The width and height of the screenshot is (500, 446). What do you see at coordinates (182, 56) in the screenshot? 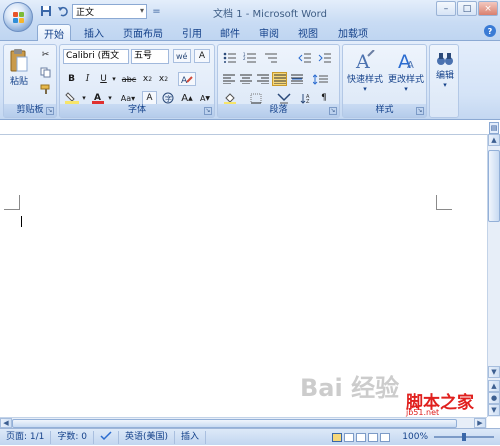
I see `phonetic-guide-icon: wén` at bounding box center [182, 56].